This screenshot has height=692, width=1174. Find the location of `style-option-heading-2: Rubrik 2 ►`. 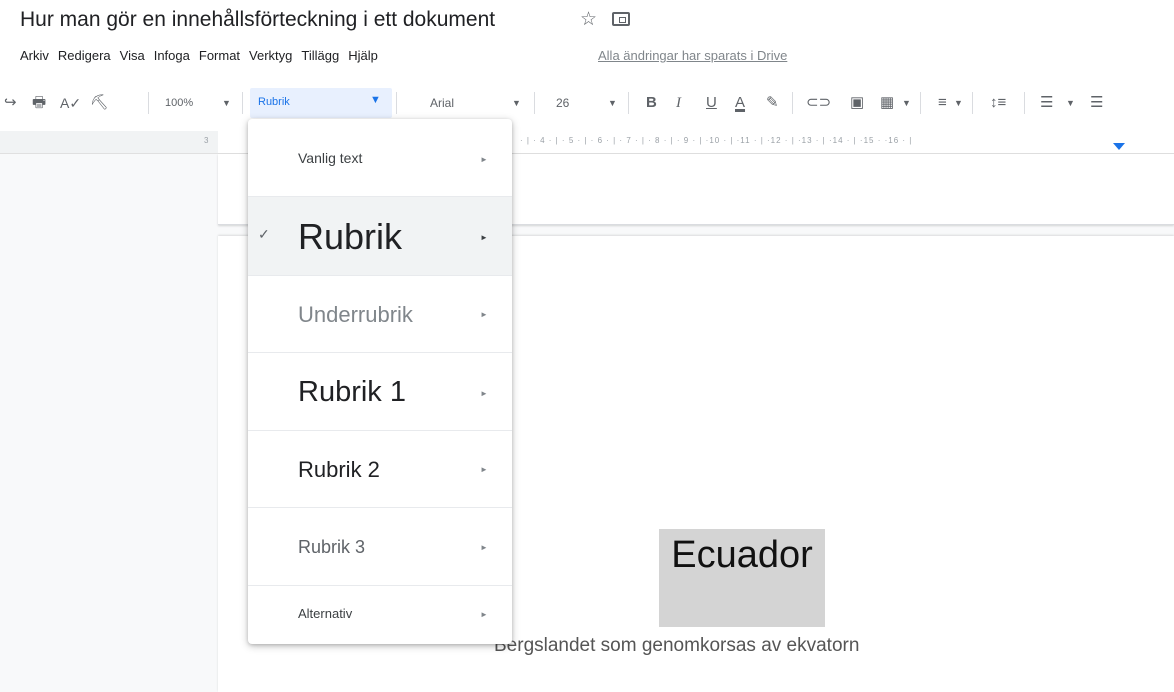

style-option-heading-2: Rubrik 2 ► is located at coordinates (380, 469).